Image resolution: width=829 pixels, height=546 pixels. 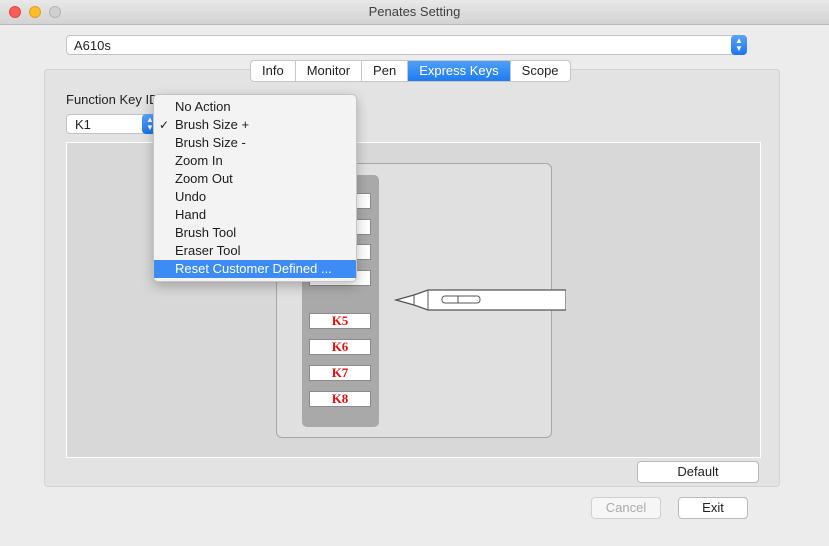 What do you see at coordinates (698, 472) in the screenshot?
I see `default-button: Default` at bounding box center [698, 472].